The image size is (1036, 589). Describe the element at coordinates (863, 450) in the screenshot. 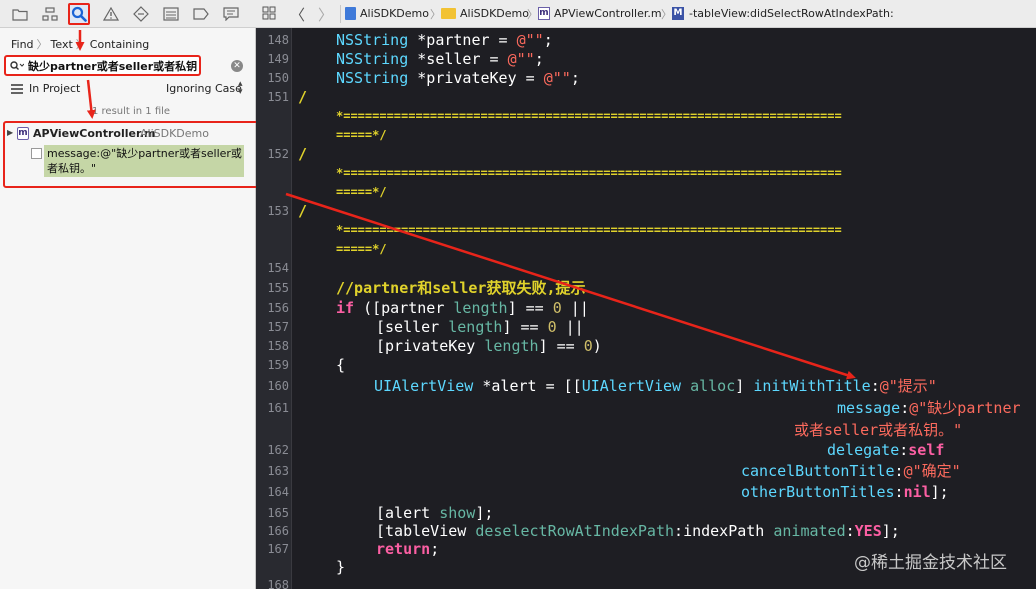

I see `code-token: delegate` at that location.